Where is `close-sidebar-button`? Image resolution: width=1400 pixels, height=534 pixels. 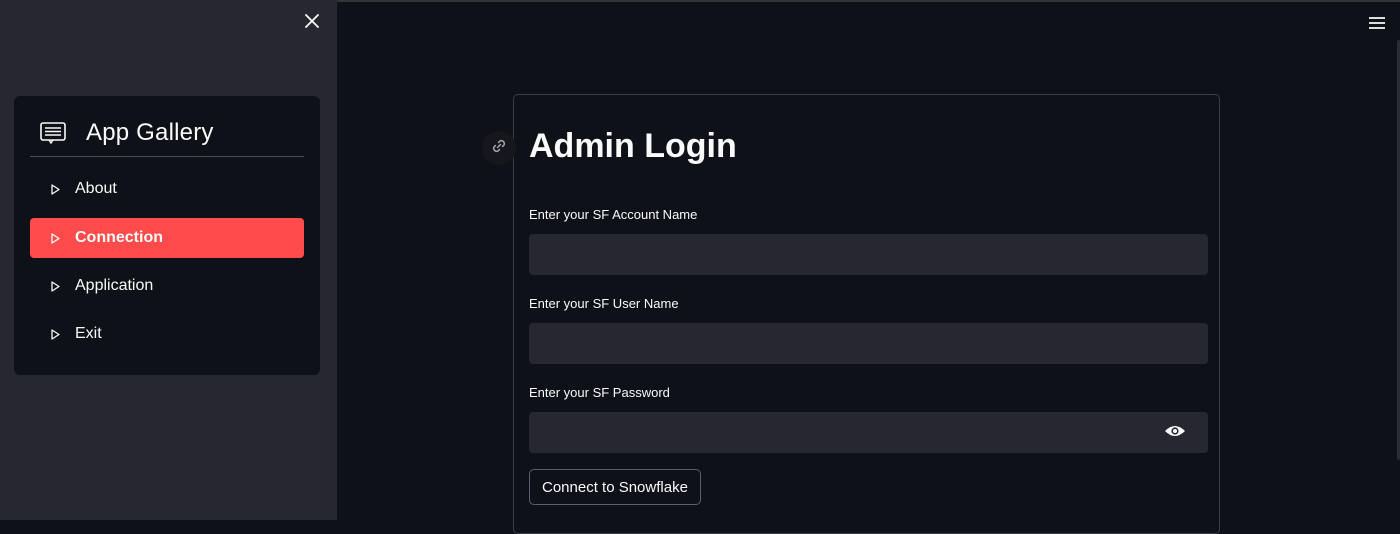 close-sidebar-button is located at coordinates (312, 23).